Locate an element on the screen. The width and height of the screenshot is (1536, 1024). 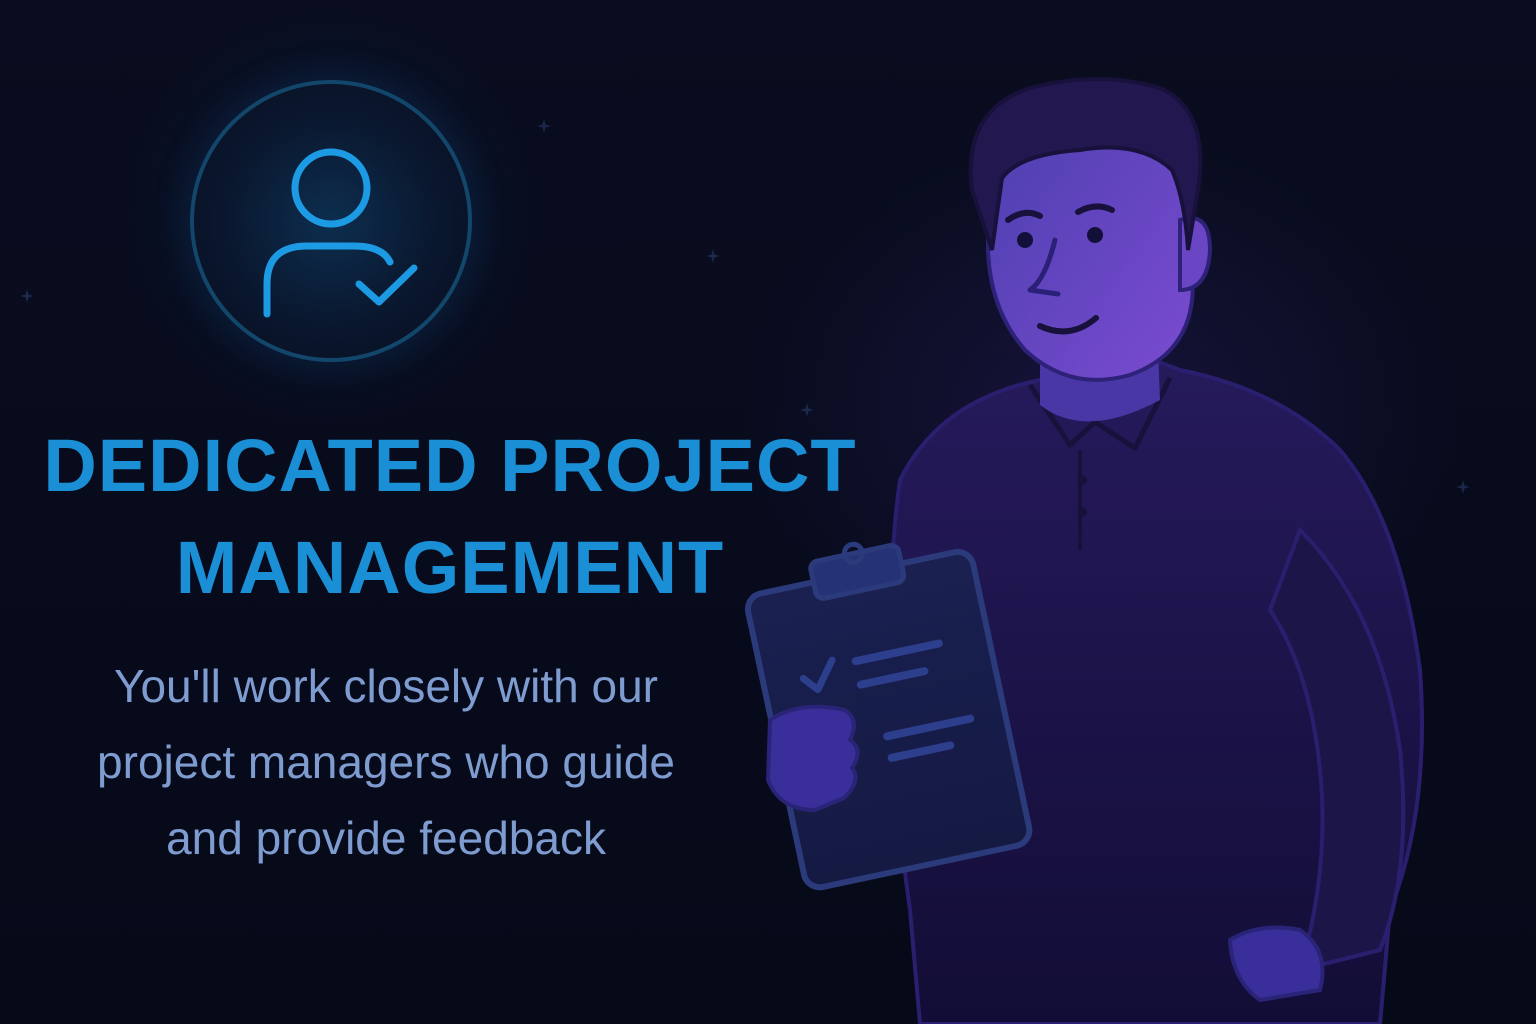
user-check-badge is located at coordinates (331, 221).